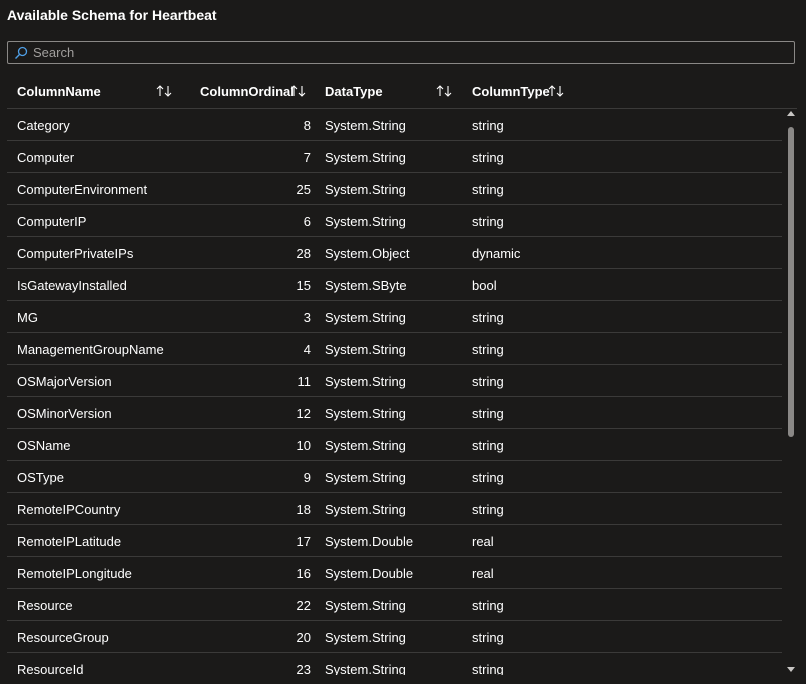 This screenshot has width=806, height=684. I want to click on column-ordinal-cell: 9, so click(307, 477).